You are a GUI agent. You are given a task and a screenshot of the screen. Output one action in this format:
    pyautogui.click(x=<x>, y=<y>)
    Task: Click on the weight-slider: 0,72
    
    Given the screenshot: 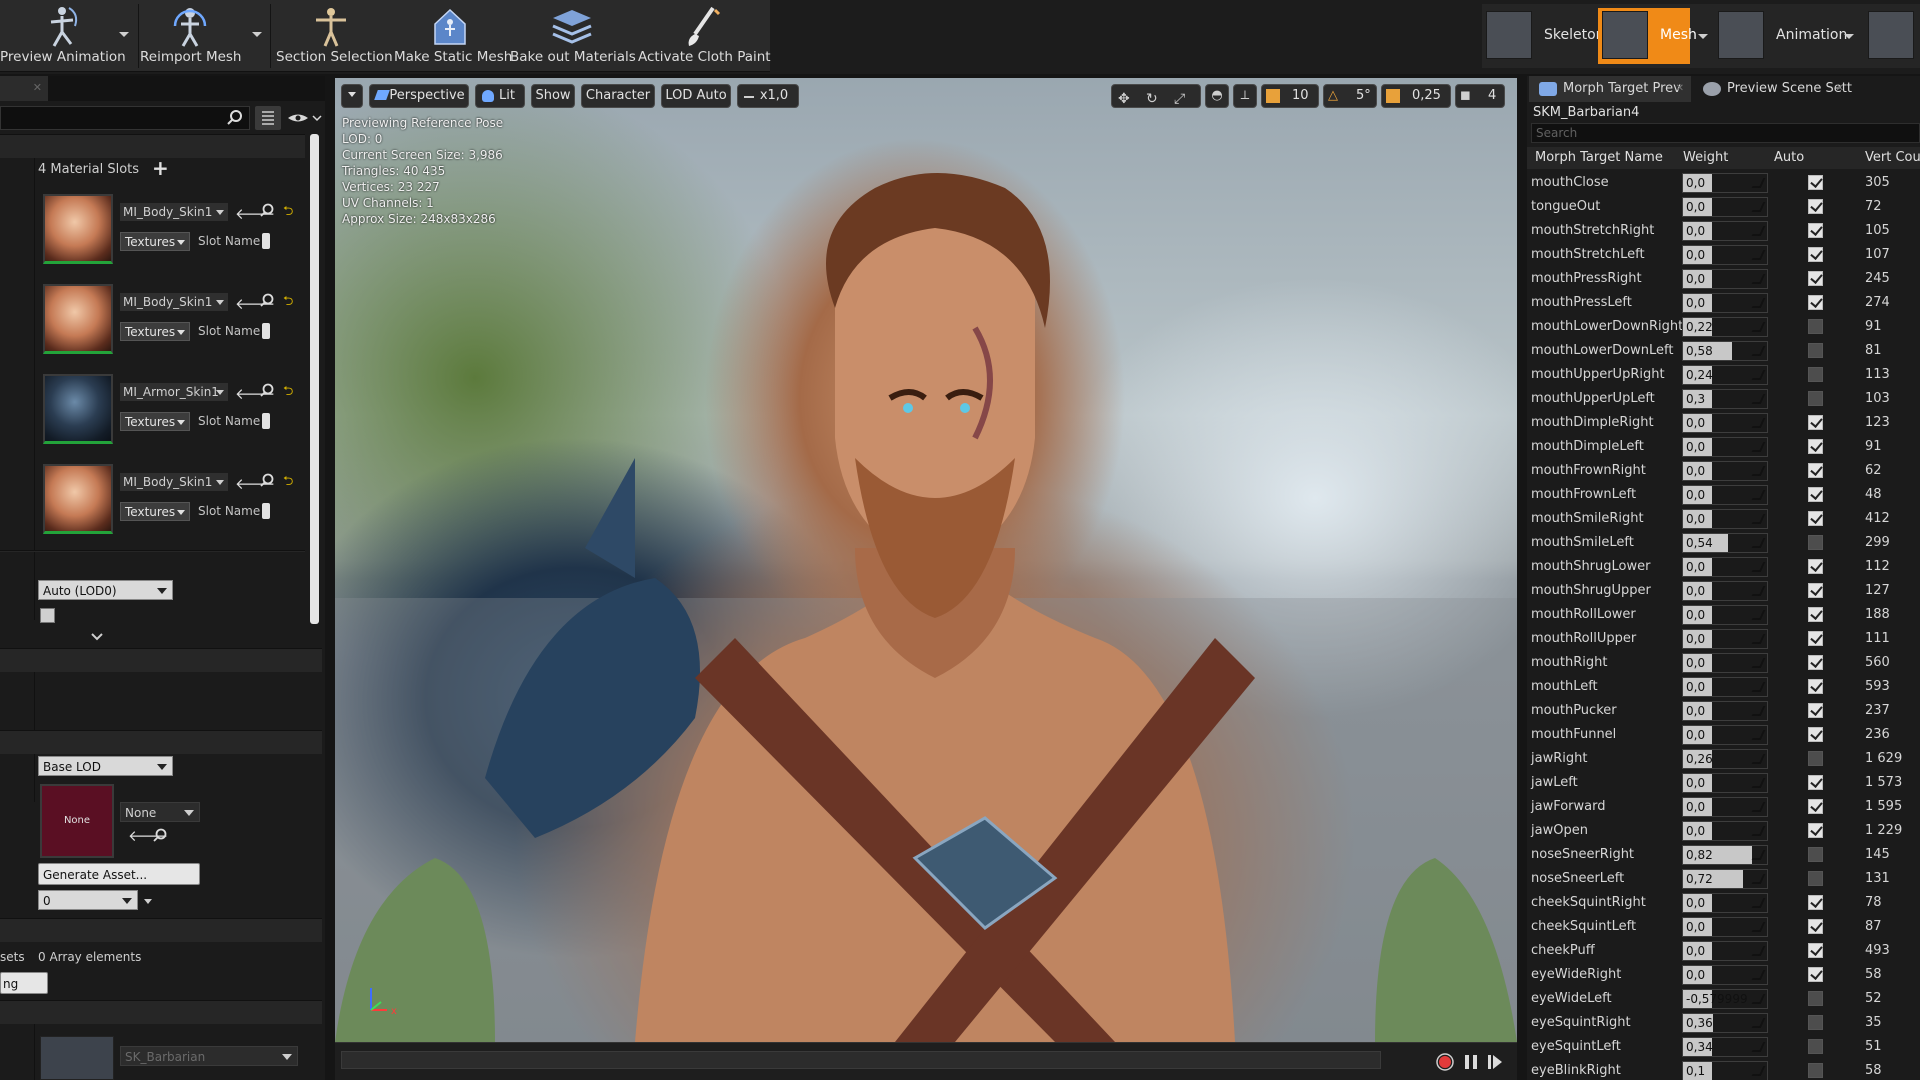 What is the action you would take?
    pyautogui.click(x=1725, y=879)
    